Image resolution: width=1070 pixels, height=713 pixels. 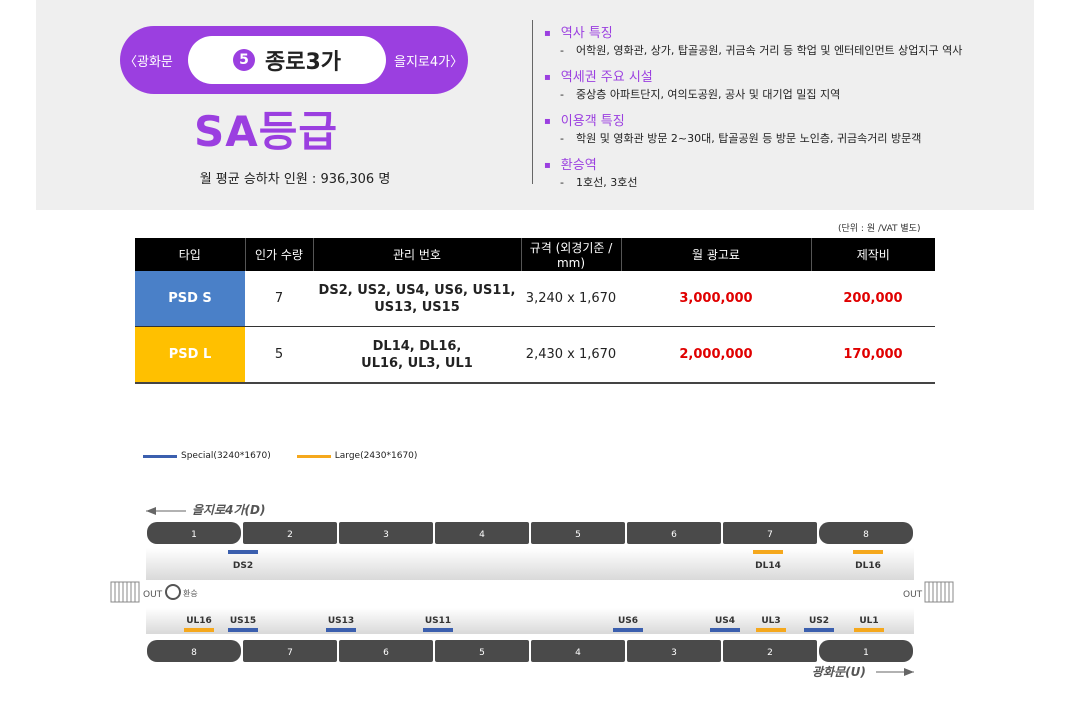 I want to click on header-divider, so click(x=532, y=102).